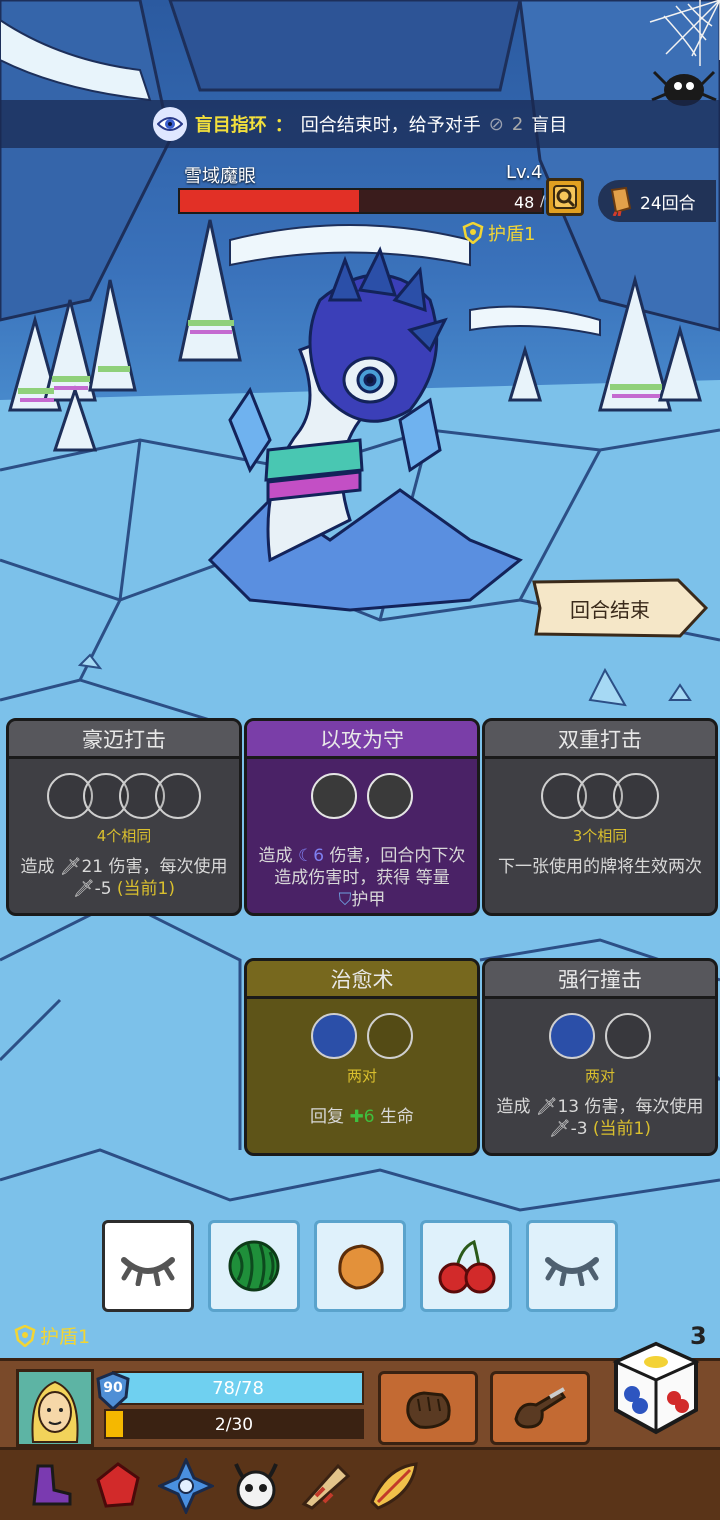 Image resolution: width=720 pixels, height=1520 pixels. Describe the element at coordinates (600, 836) in the screenshot. I see `card-condition: 3个相同` at that location.